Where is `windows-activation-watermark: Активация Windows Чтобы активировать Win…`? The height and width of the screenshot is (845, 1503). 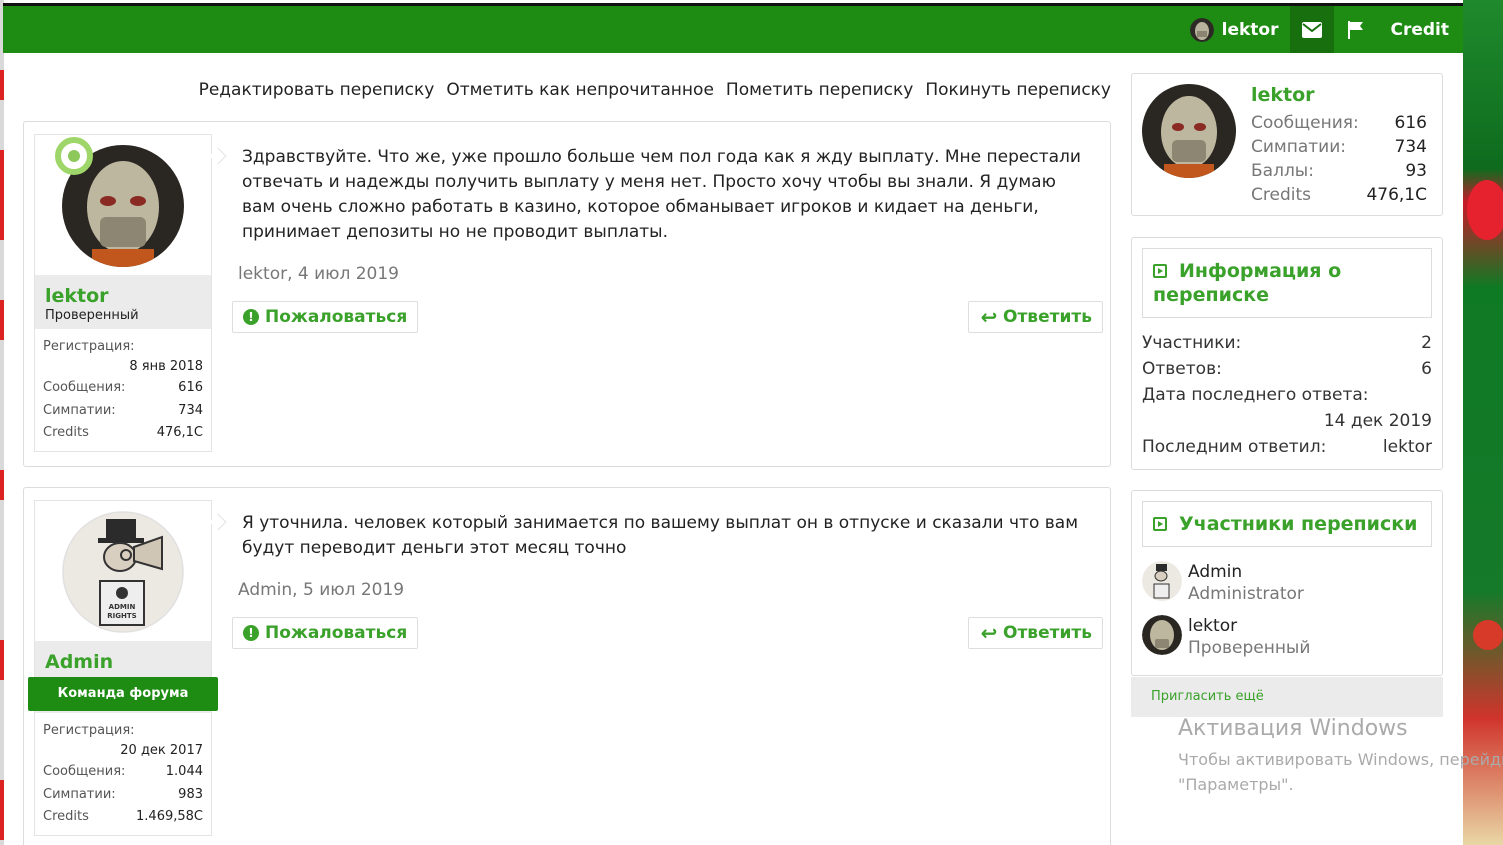
windows-activation-watermark: Активация Windows Чтобы активировать Win… is located at coordinates (1340, 756).